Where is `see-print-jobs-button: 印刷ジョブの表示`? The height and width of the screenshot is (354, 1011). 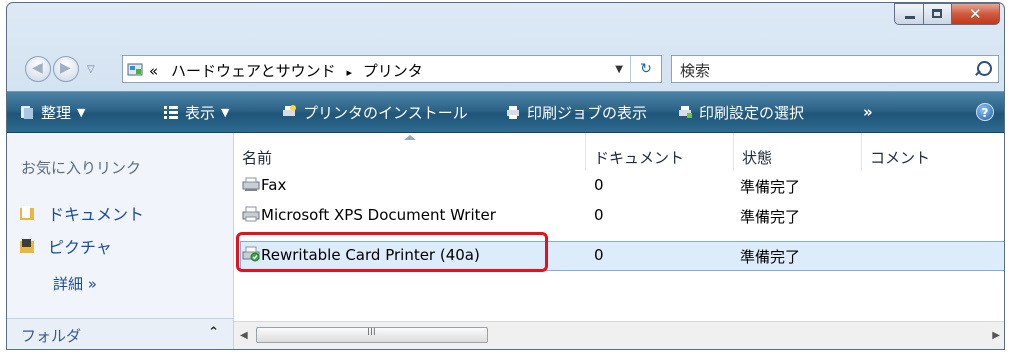 see-print-jobs-button: 印刷ジョブの表示 is located at coordinates (576, 112).